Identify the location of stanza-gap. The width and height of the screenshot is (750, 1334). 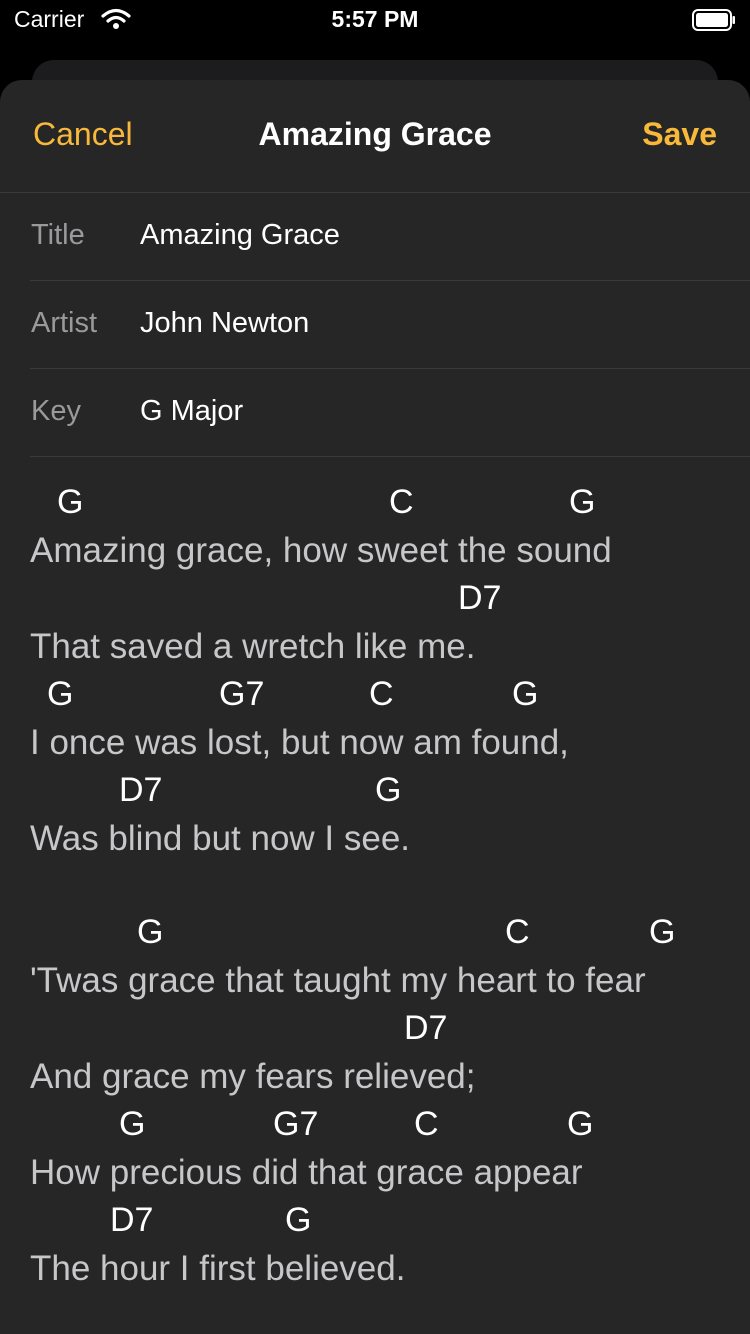
(385, 886).